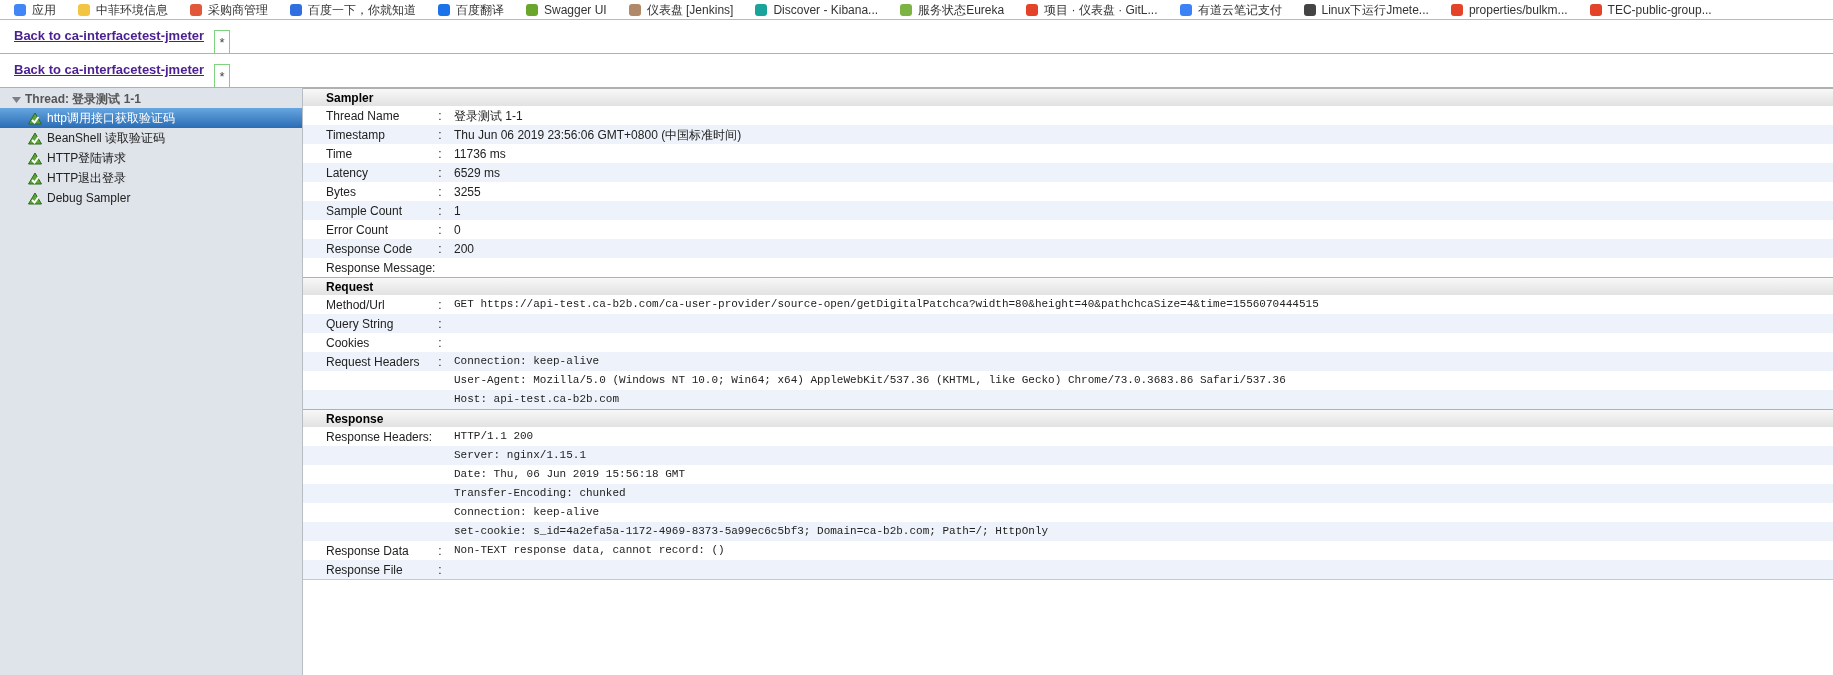 This screenshot has height=675, width=1833. I want to click on row-label: Response Data, so click(367, 551).